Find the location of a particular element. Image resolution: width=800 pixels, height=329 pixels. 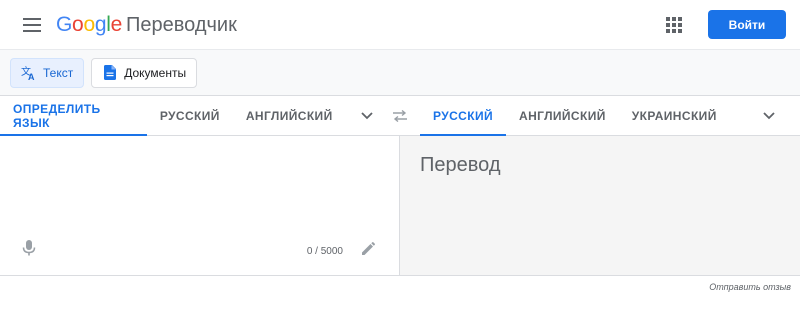

pencil-icon is located at coordinates (369, 250).